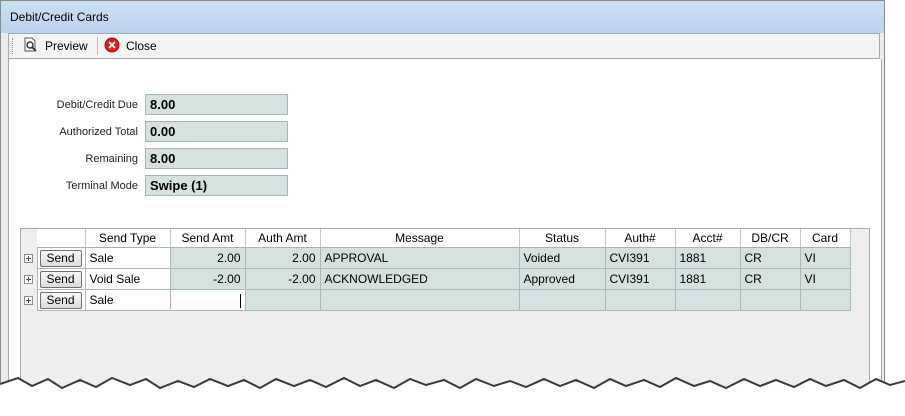 This screenshot has width=905, height=416. Describe the element at coordinates (207, 300) in the screenshot. I see `send-amt-input` at that location.